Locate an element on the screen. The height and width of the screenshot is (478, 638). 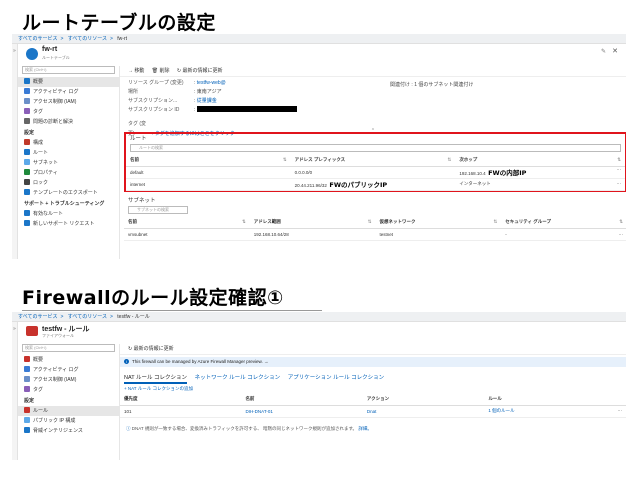
effective-routes-icon is located at coordinates (27, 213).